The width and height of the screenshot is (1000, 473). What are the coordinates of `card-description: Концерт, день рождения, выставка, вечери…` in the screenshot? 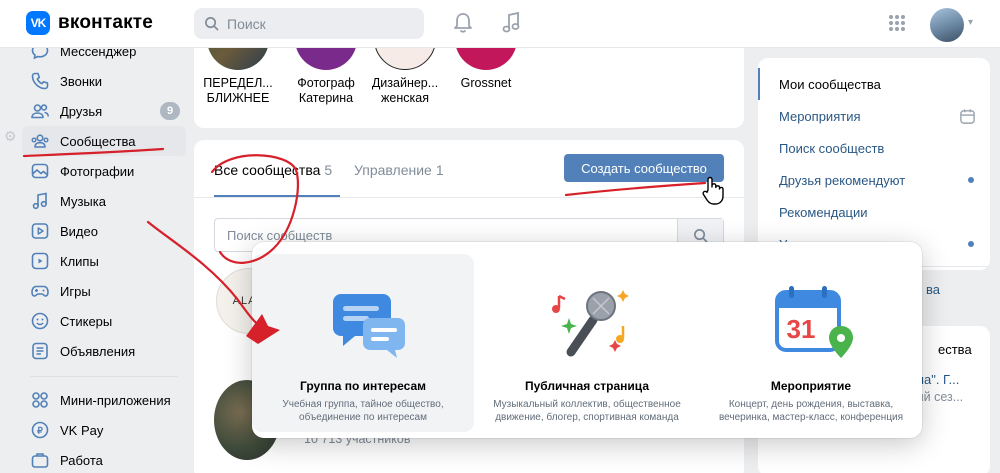 It's located at (811, 411).